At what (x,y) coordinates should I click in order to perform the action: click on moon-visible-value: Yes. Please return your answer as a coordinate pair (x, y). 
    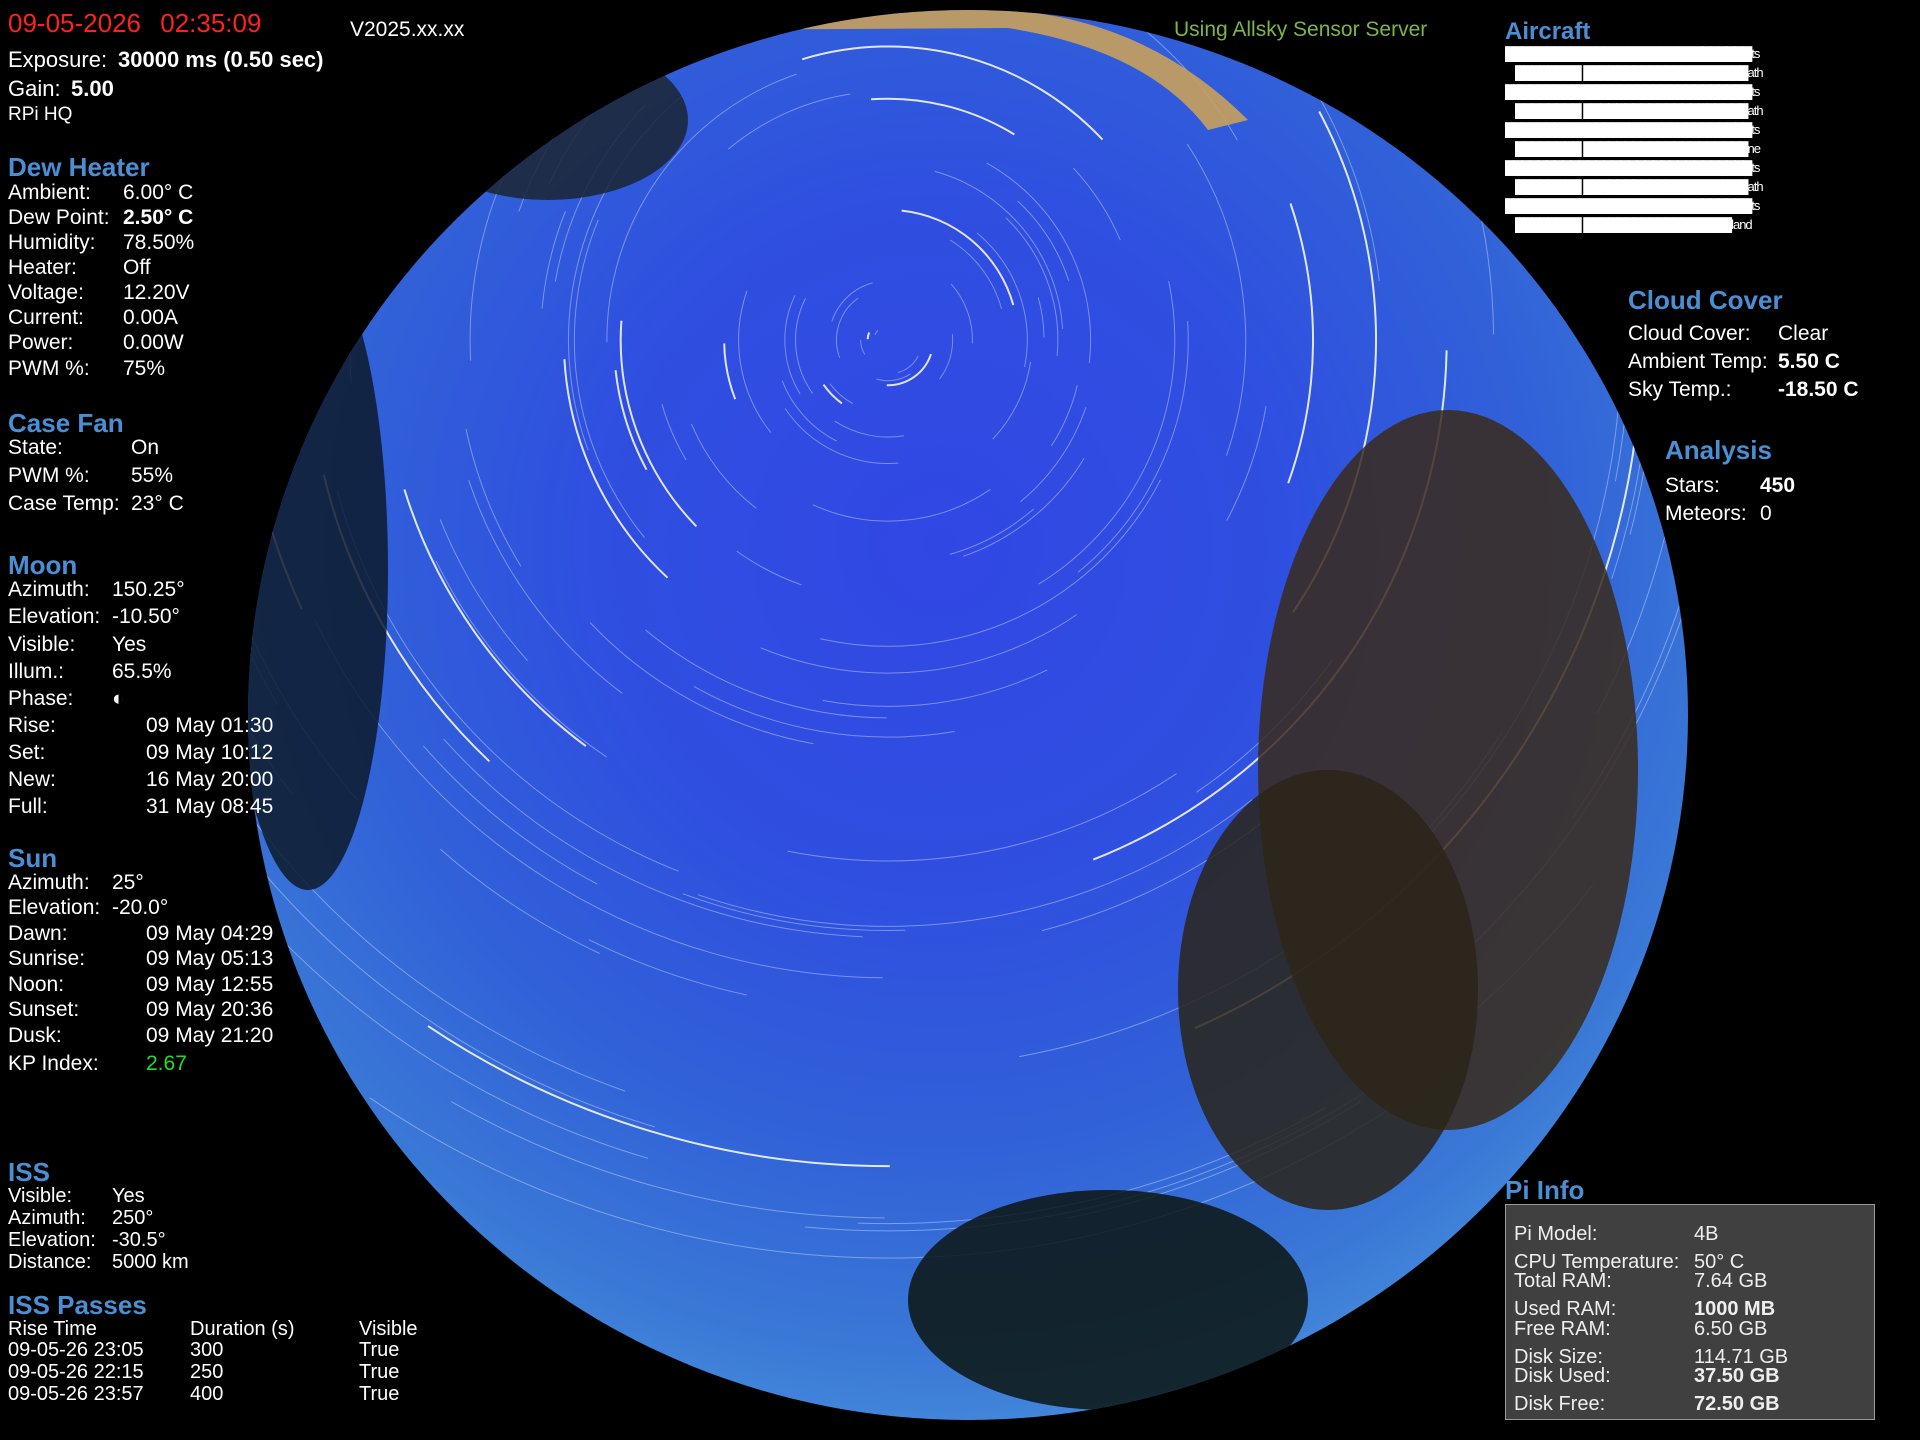
    Looking at the image, I should click on (129, 644).